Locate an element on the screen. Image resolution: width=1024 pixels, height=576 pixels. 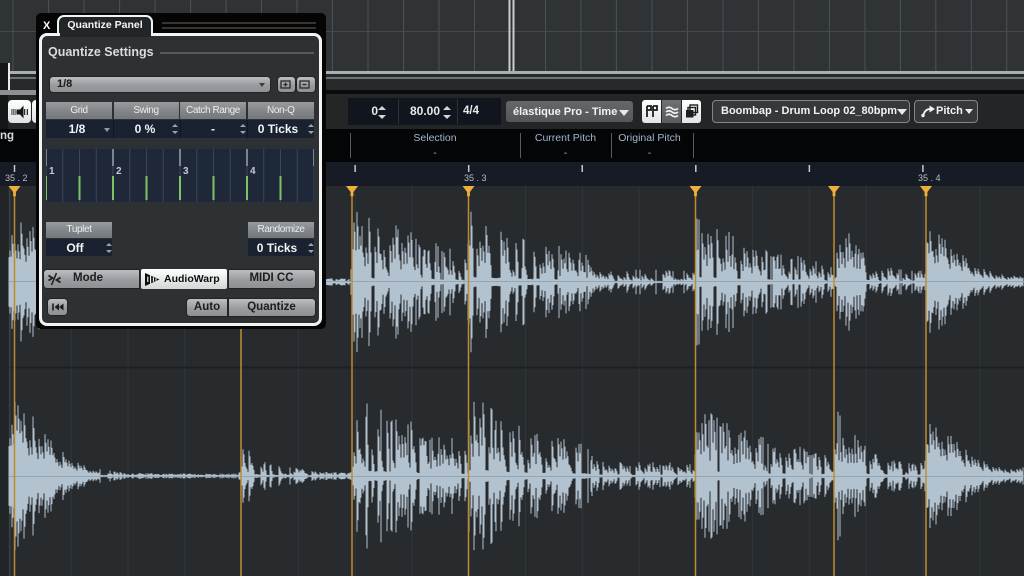
svg-text: 2 is located at coordinates (119, 171).